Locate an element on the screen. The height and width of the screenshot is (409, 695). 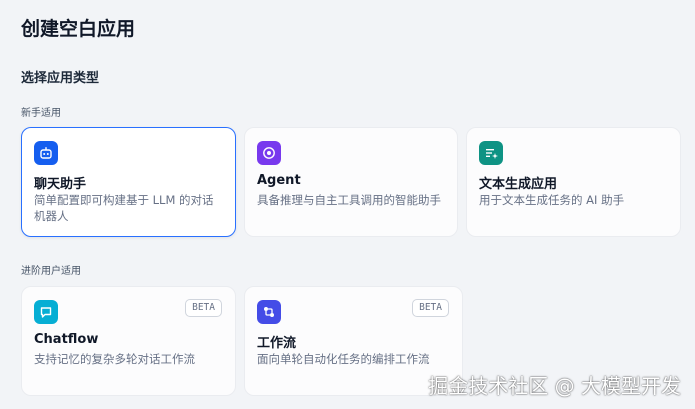
card-agent: Agent 具备推理与自主工具调用的智能助手 is located at coordinates (351, 182).